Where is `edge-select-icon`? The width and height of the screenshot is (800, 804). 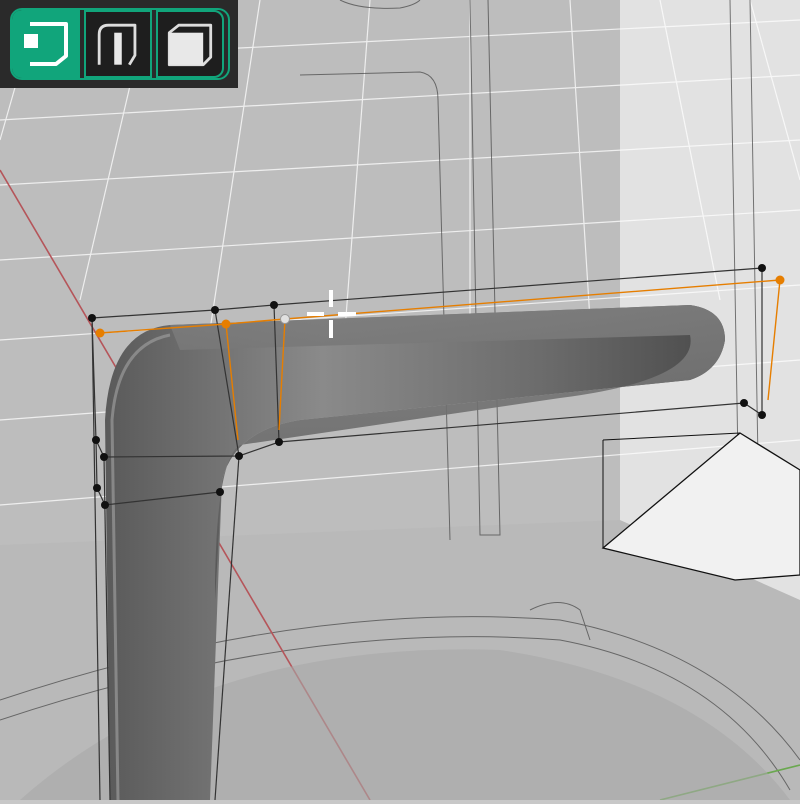 edge-select-icon is located at coordinates (117, 44).